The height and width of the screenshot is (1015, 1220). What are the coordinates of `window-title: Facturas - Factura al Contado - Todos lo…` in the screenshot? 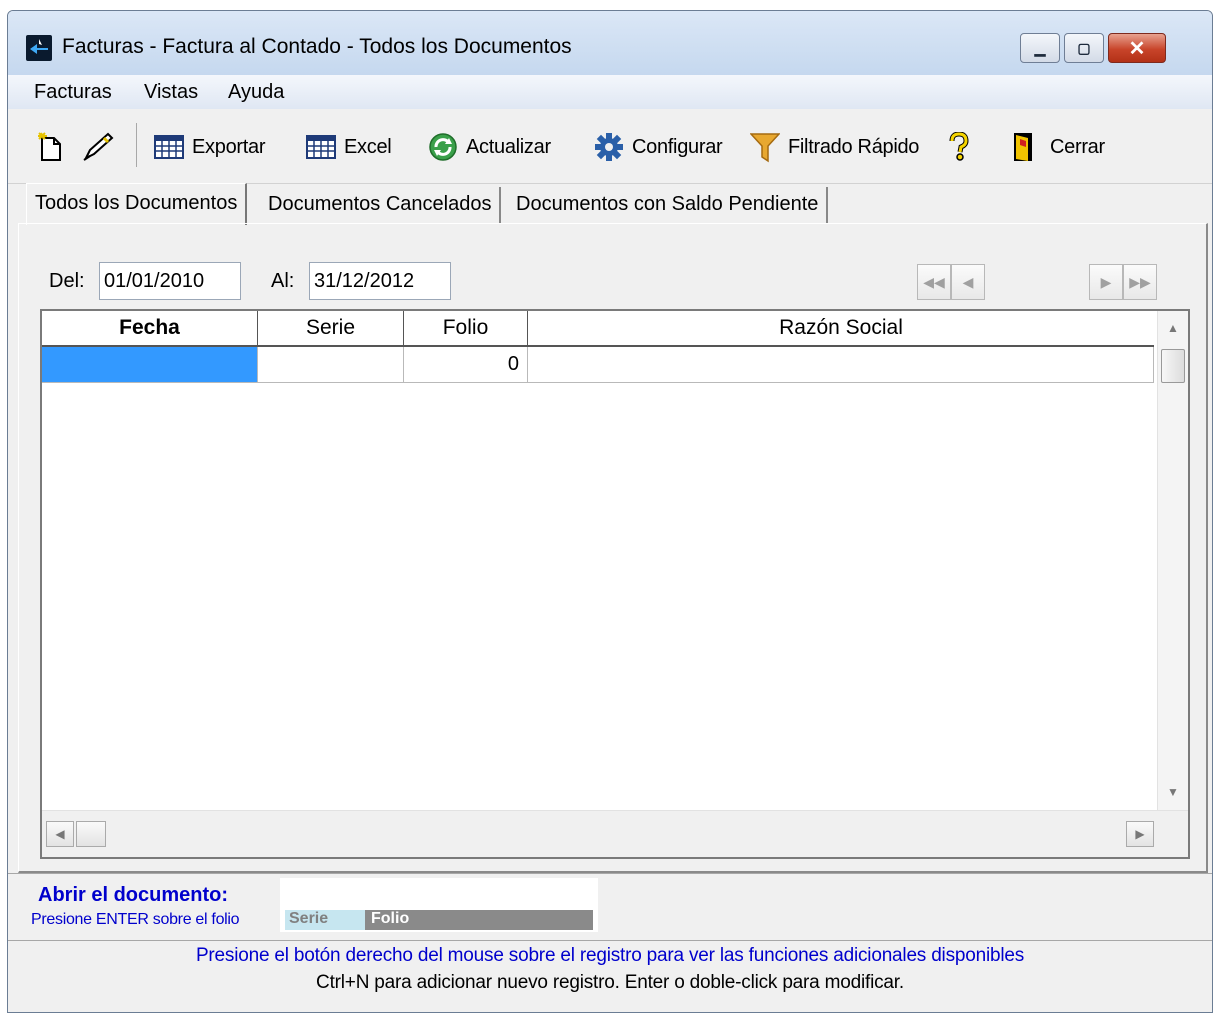 It's located at (317, 46).